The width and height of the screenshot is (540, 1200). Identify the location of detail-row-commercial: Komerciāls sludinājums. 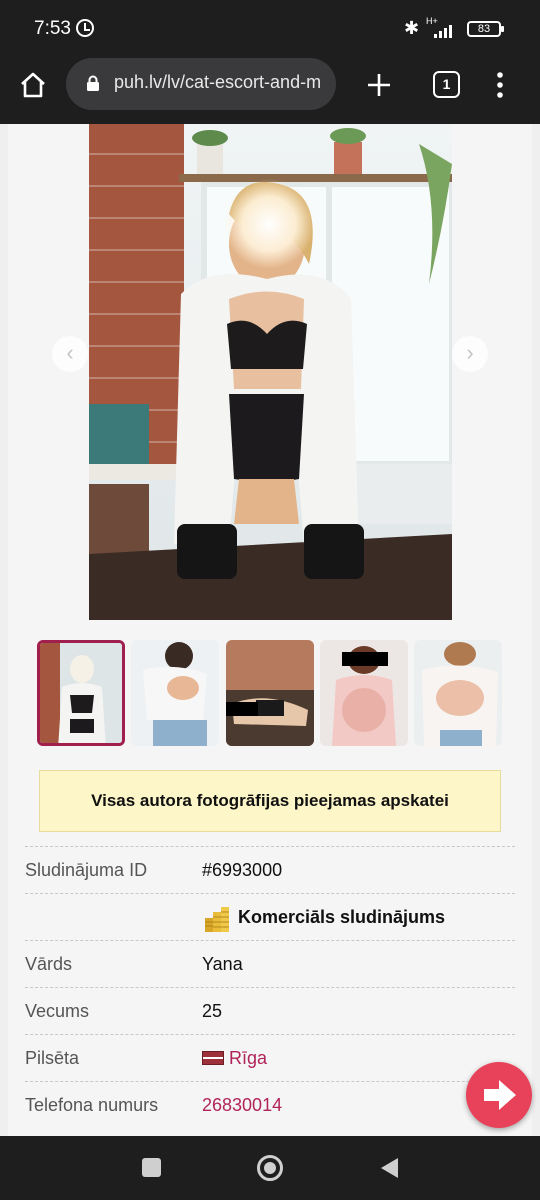
(270, 916).